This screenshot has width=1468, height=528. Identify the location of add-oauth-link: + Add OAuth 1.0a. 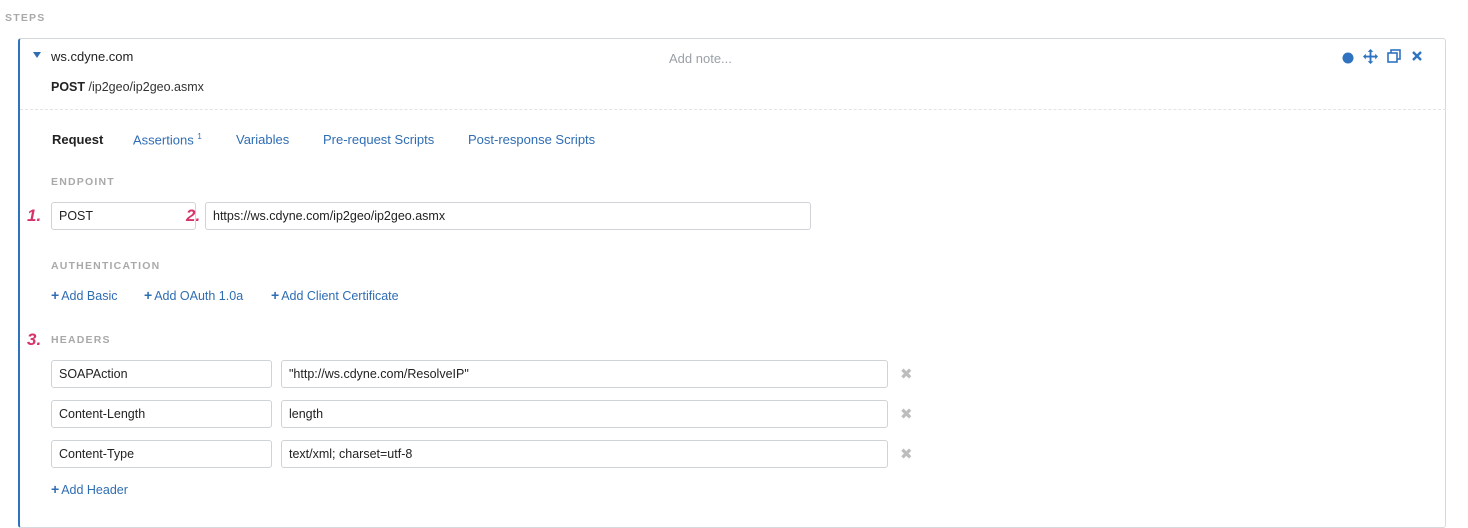
(193, 295).